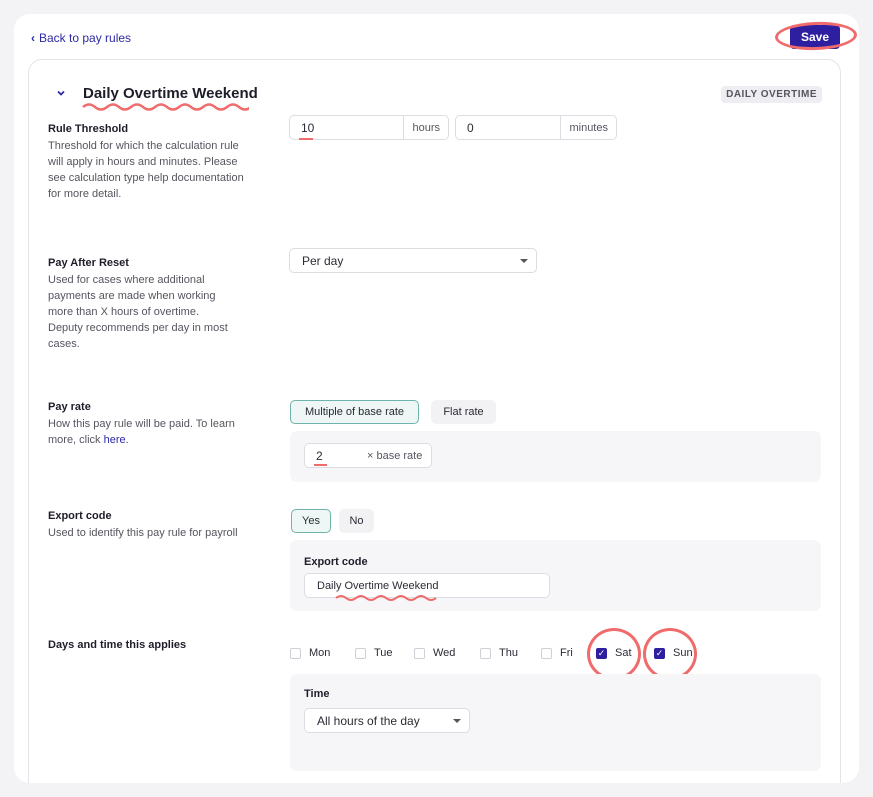 The image size is (873, 797). What do you see at coordinates (317, 694) in the screenshot?
I see `time-label: Time` at bounding box center [317, 694].